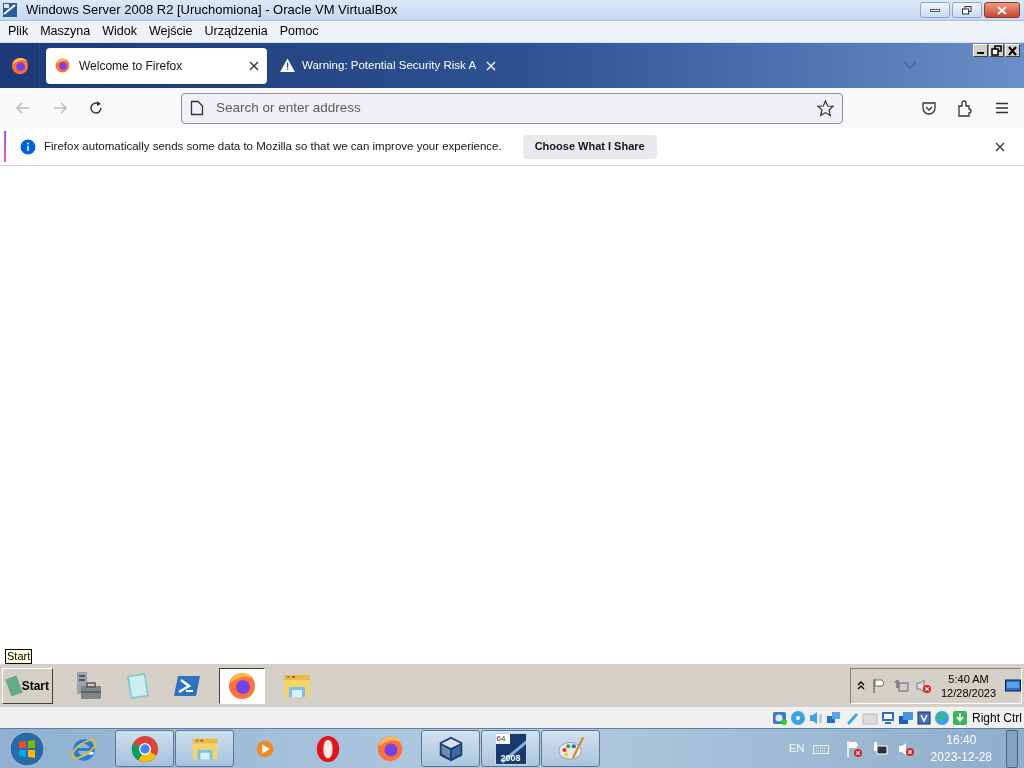 This screenshot has width=1024, height=768. Describe the element at coordinates (969, 692) in the screenshot. I see `clock-date: 12/28/2023` at that location.